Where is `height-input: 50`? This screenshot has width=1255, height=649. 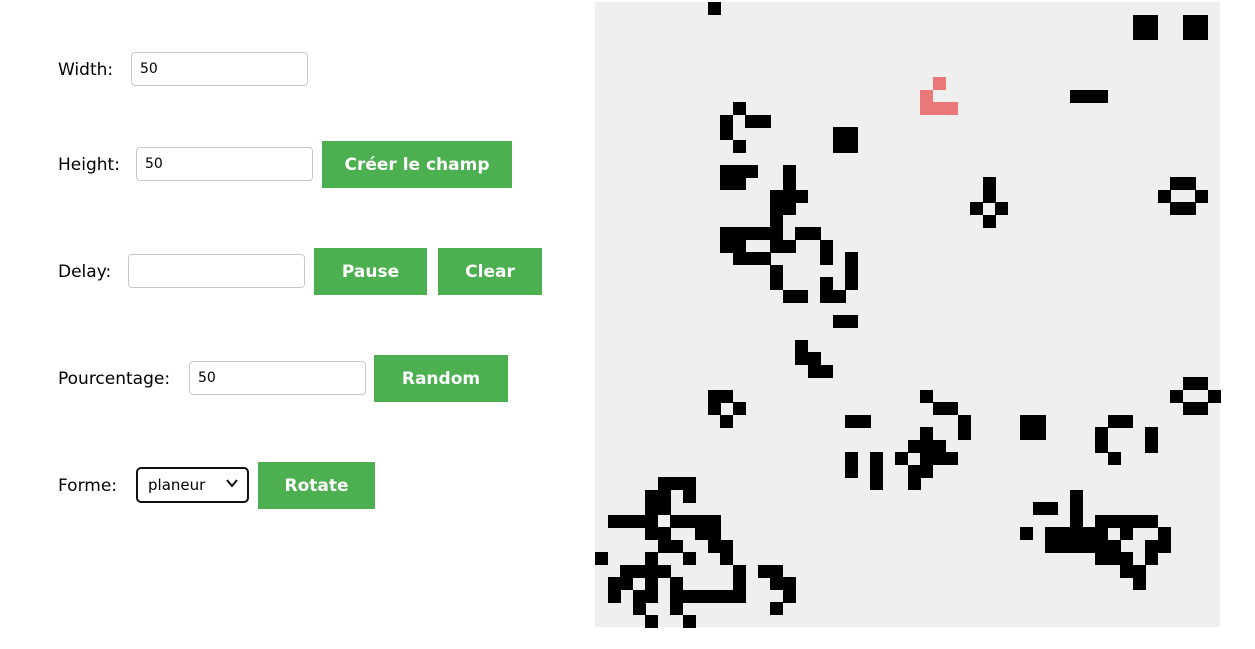 height-input: 50 is located at coordinates (224, 164).